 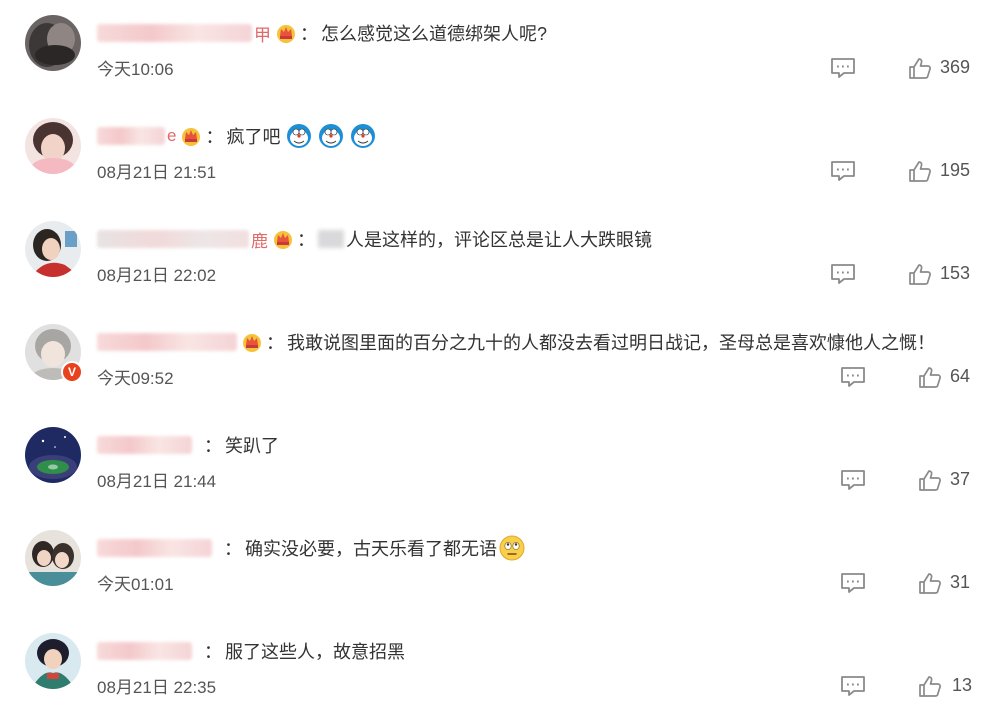 I want to click on username-tail: 甲, so click(x=262, y=33).